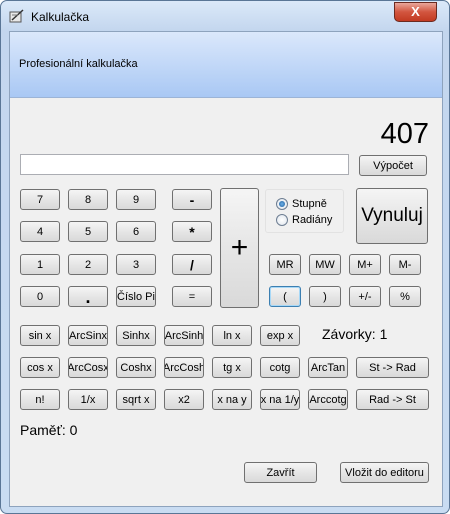  Describe the element at coordinates (88, 264) in the screenshot. I see `digit-2-button: 2` at that location.